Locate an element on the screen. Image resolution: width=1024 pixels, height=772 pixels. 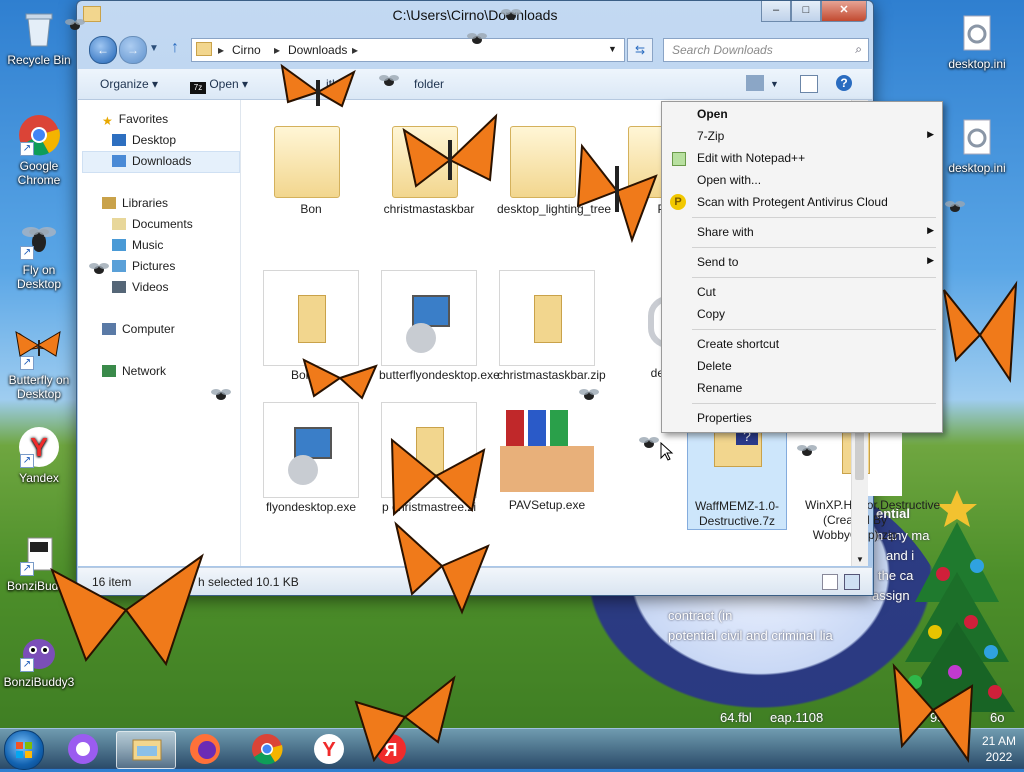
forward-button: → is located at coordinates (133, 50).